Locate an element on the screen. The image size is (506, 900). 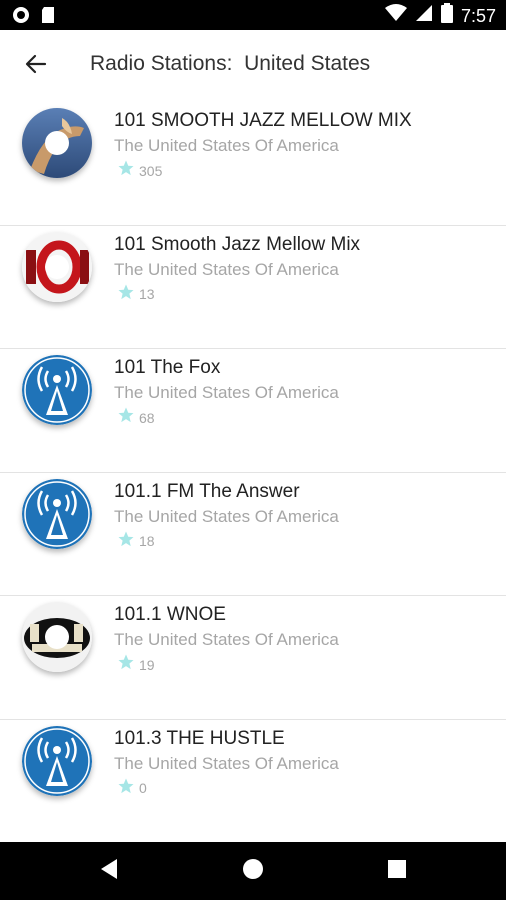
station-name: 101 The Fox is located at coordinates (167, 368).